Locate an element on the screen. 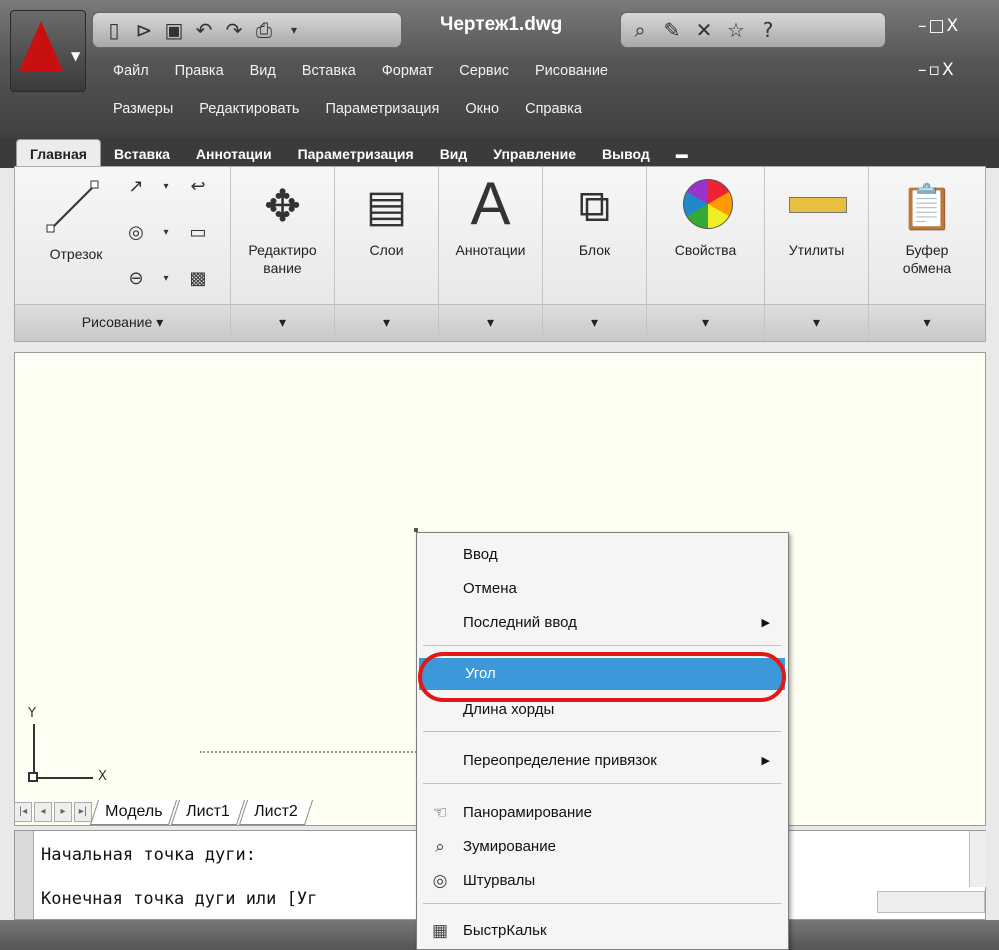 Image resolution: width=999 pixels, height=950 pixels. new-icon: ▯ is located at coordinates (114, 30).